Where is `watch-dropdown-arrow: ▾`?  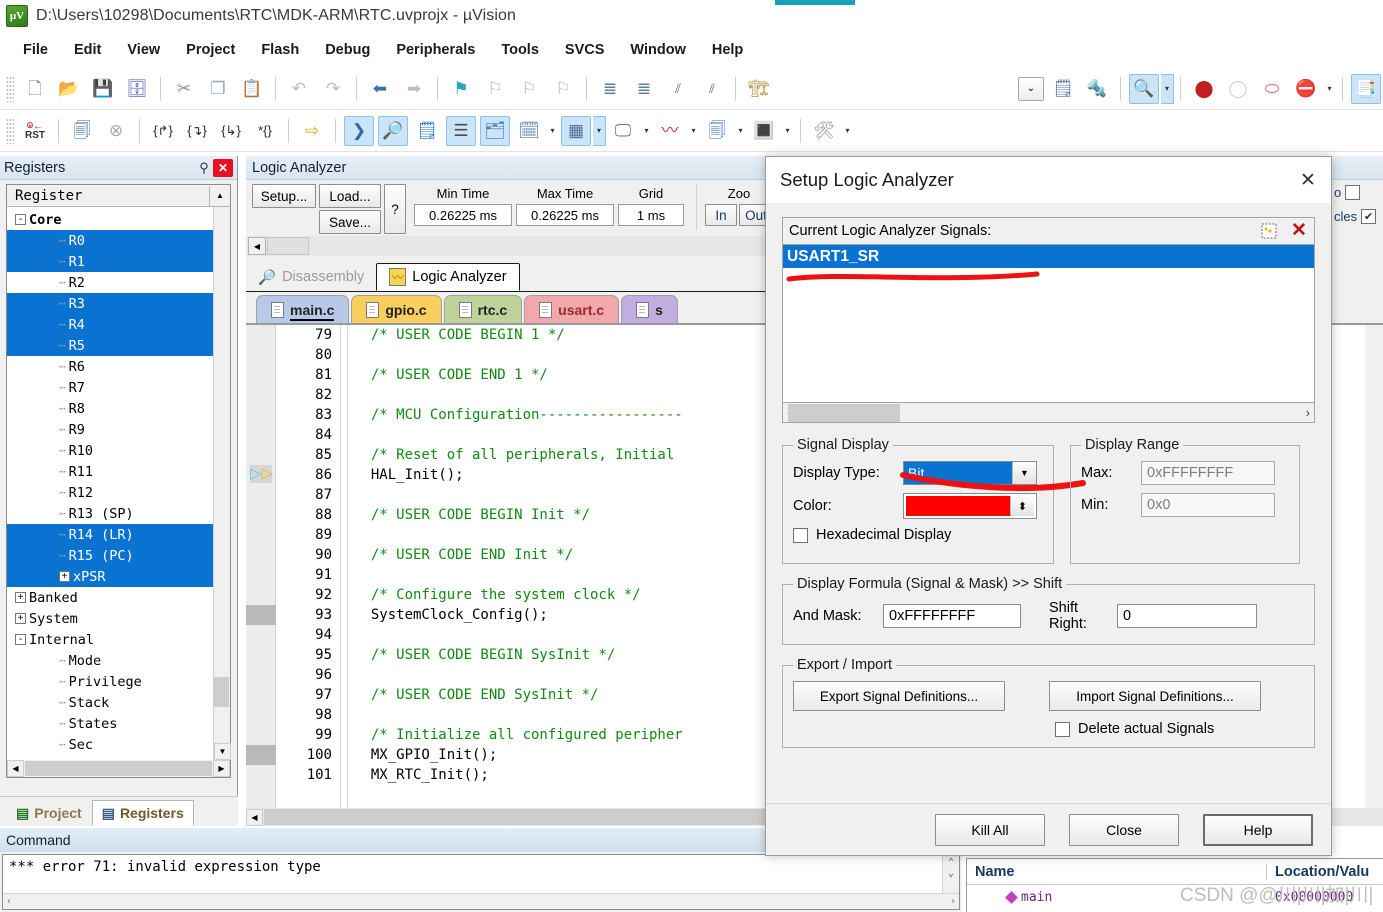
watch-dropdown-arrow: ▾ is located at coordinates (552, 131).